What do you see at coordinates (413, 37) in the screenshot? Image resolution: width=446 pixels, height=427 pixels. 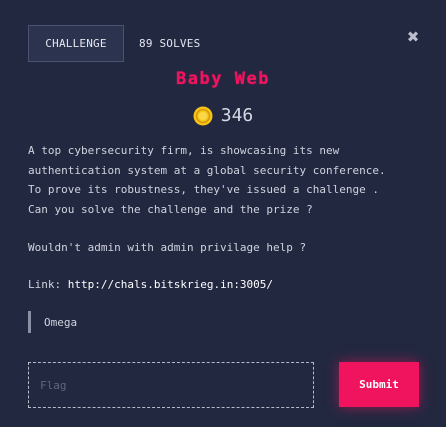 I see `close-icon: ✖` at bounding box center [413, 37].